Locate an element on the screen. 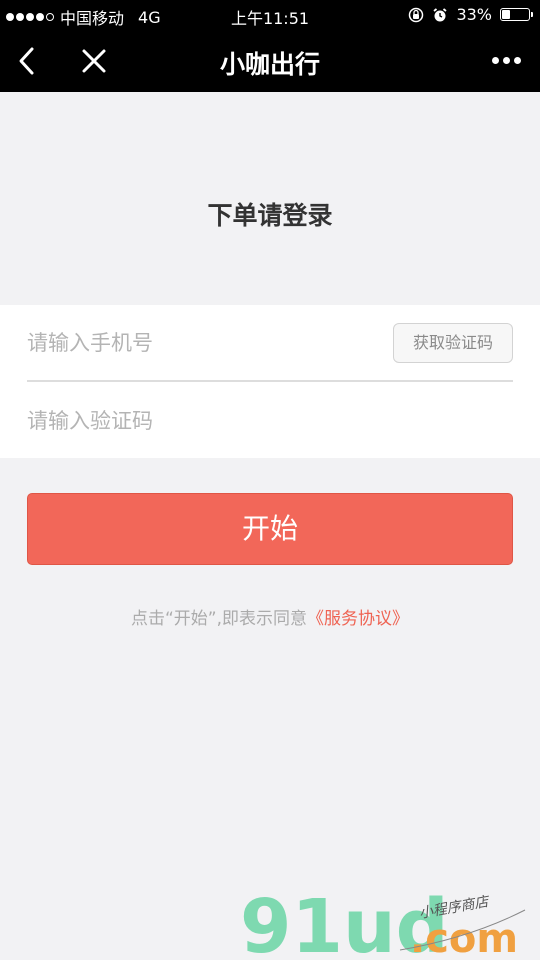 Image resolution: width=540 pixels, height=960 pixels. phone-number-input is located at coordinates (197, 343).